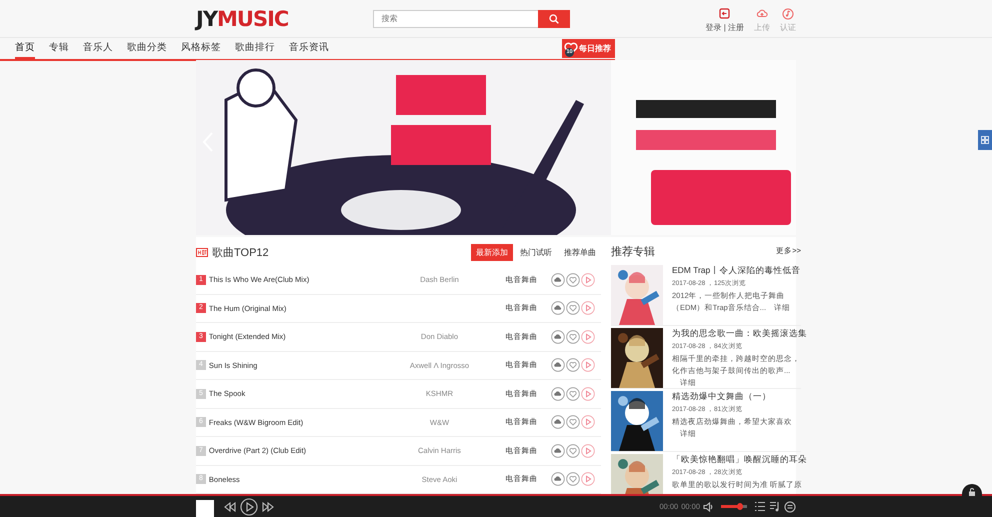  I want to click on playlist-icon, so click(760, 506).